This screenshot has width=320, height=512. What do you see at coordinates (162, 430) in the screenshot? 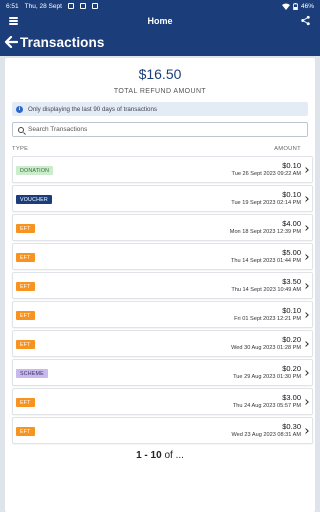
I see `transaction-row: EFT $0.30 Wed 23 Aug 2023 08:31 AM` at bounding box center [162, 430].